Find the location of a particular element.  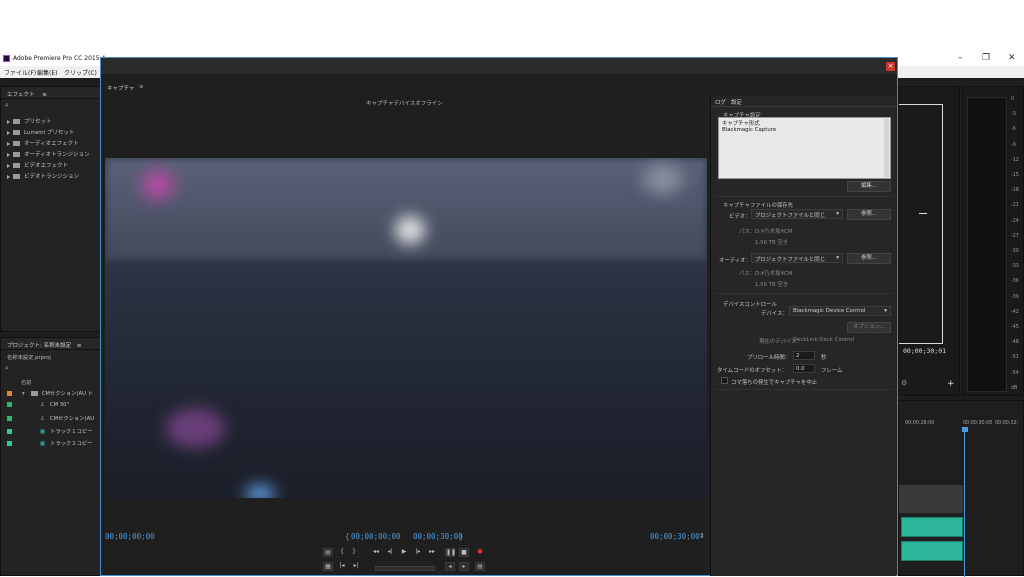

stop-button: ■ is located at coordinates (464, 552).